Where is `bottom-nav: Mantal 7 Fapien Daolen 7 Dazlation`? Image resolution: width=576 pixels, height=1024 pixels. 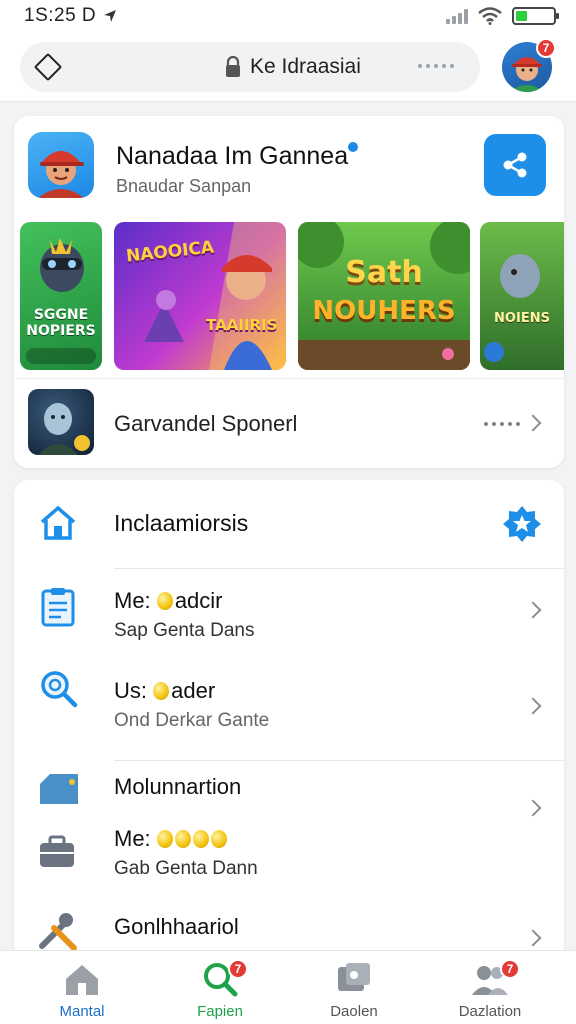 bottom-nav: Mantal 7 Fapien Daolen 7 Dazlation is located at coordinates (288, 987).